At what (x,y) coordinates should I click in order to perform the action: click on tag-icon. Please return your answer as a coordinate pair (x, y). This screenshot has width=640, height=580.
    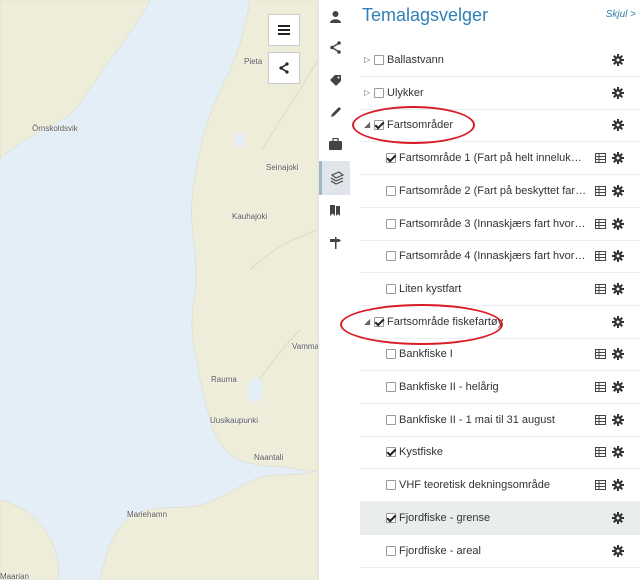
    Looking at the image, I should click on (335, 80).